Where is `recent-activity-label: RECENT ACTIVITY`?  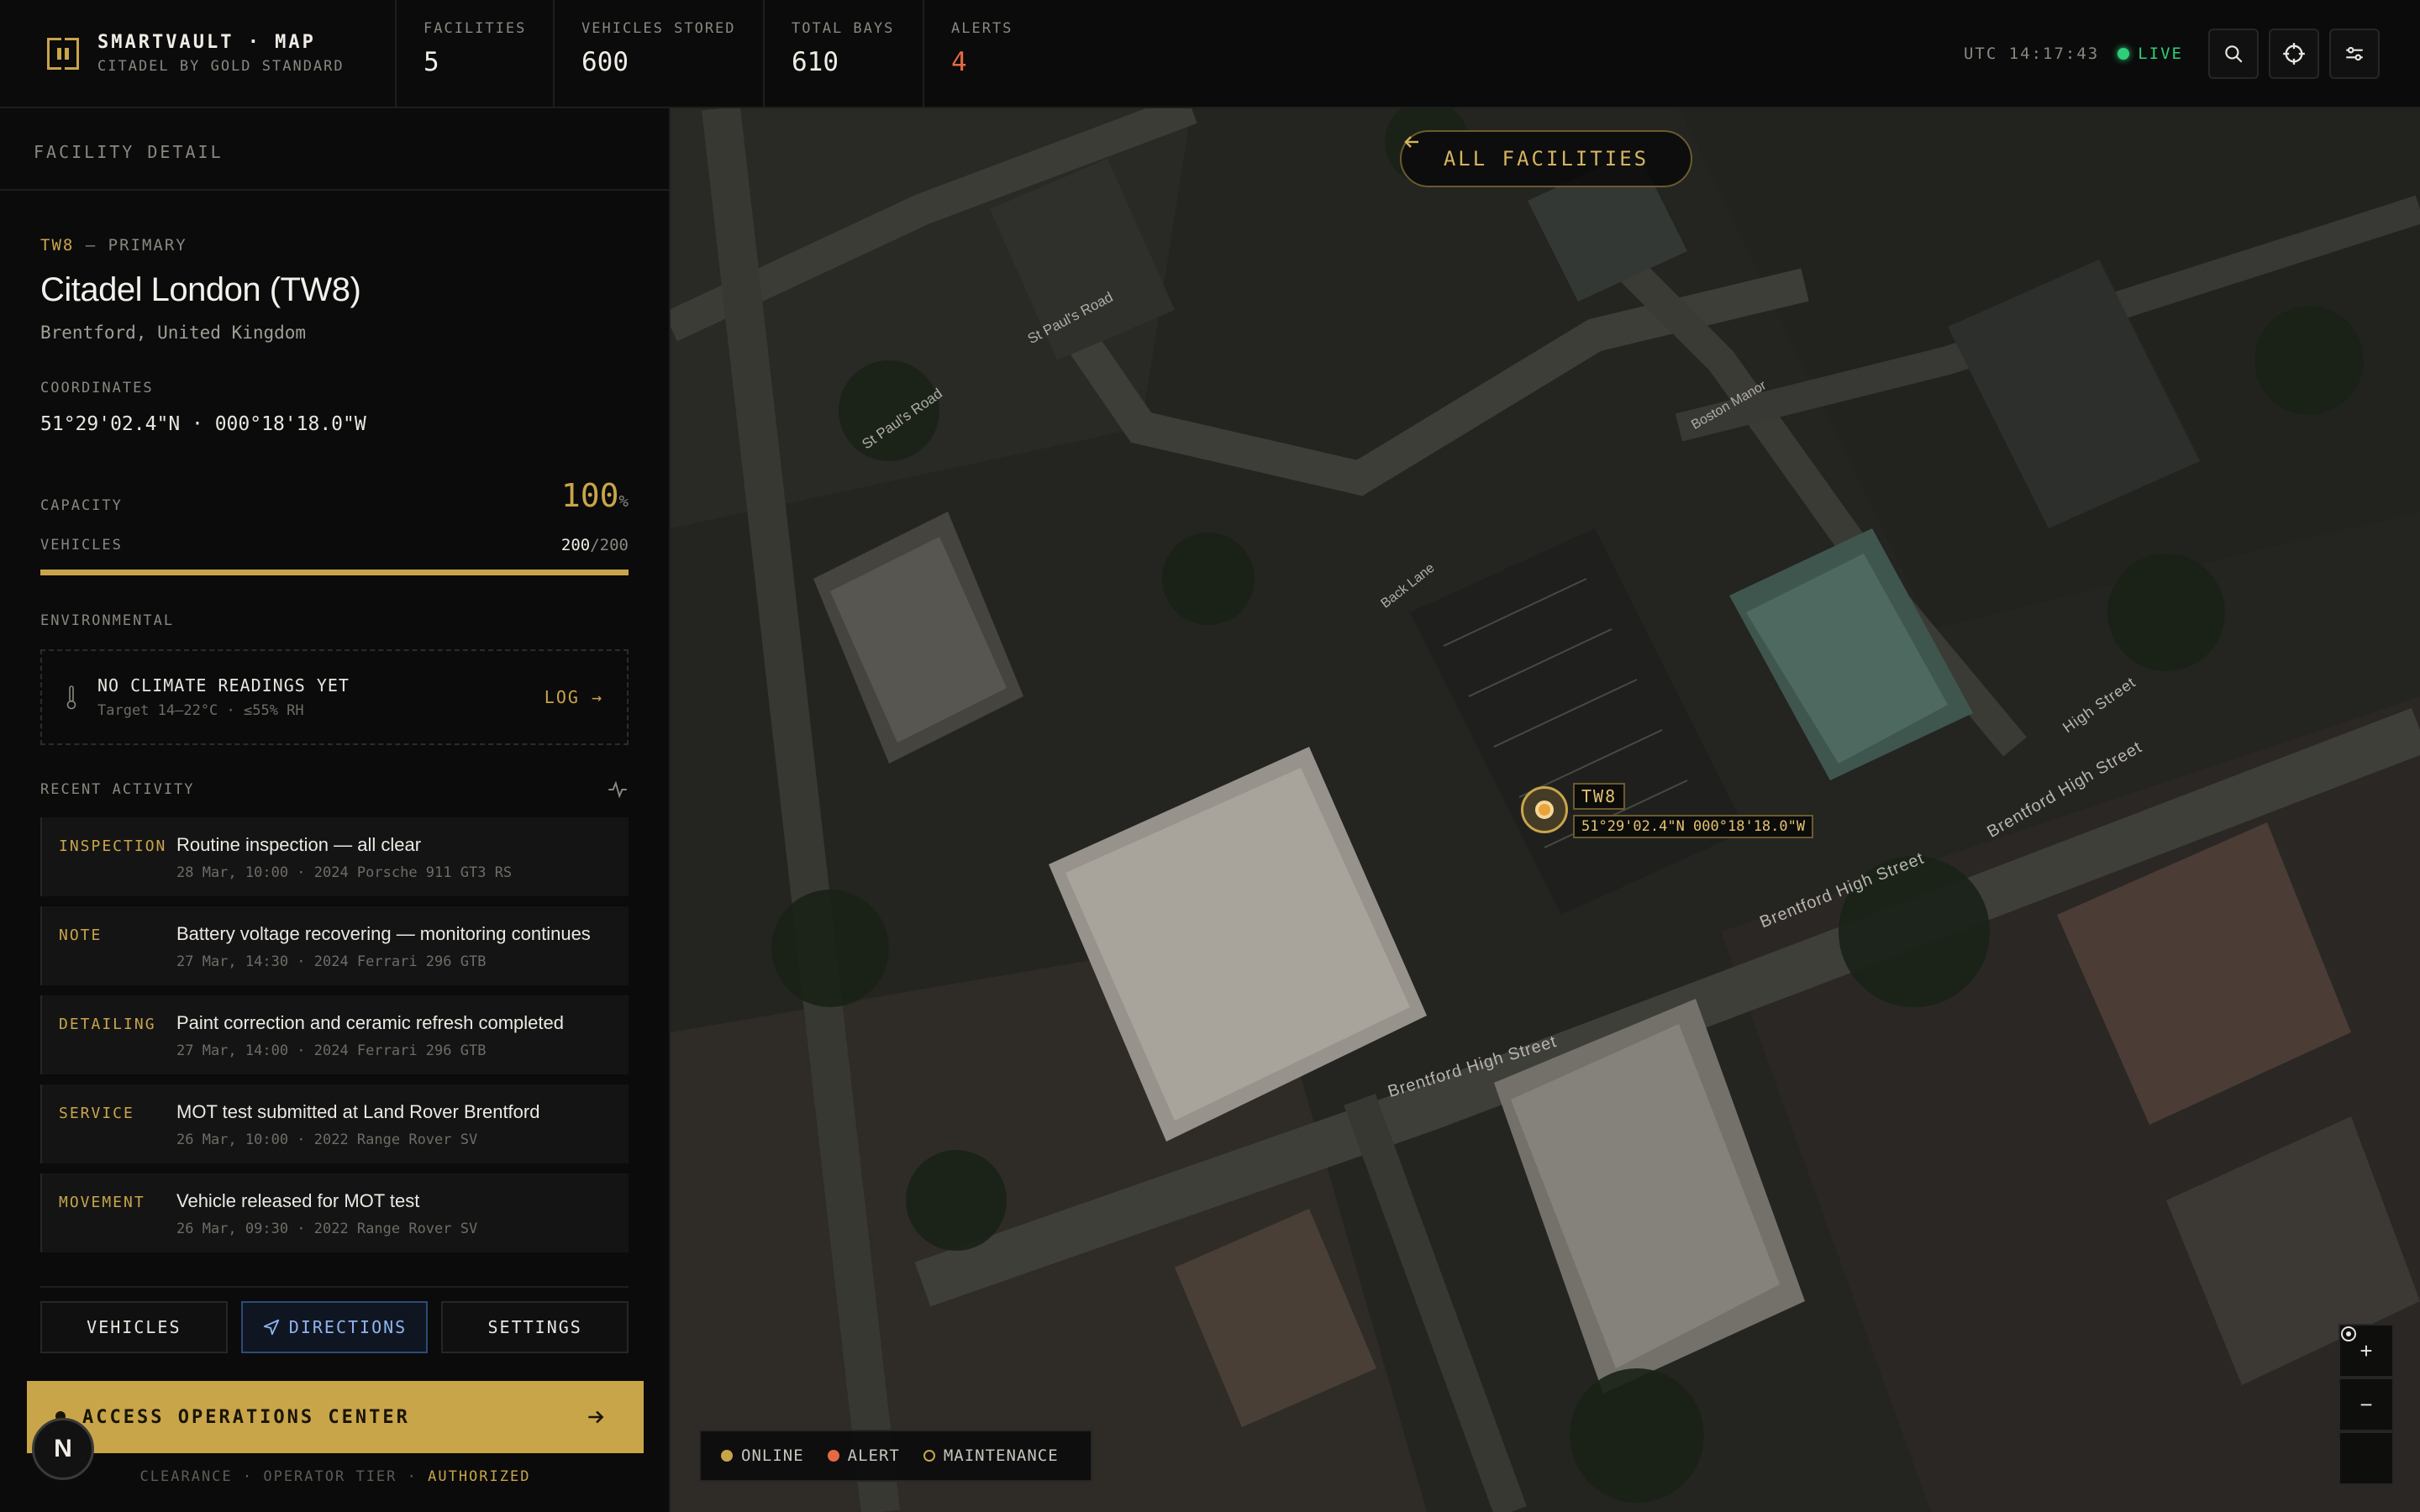 recent-activity-label: RECENT ACTIVITY is located at coordinates (117, 789).